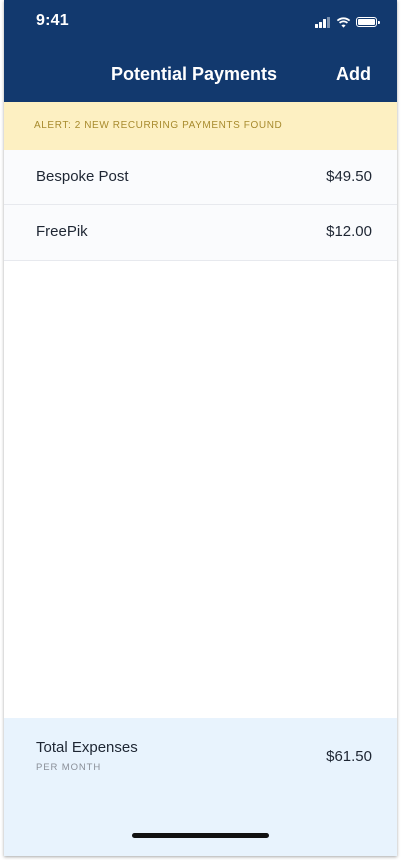  Describe the element at coordinates (343, 22) in the screenshot. I see `wifi-icon` at that location.